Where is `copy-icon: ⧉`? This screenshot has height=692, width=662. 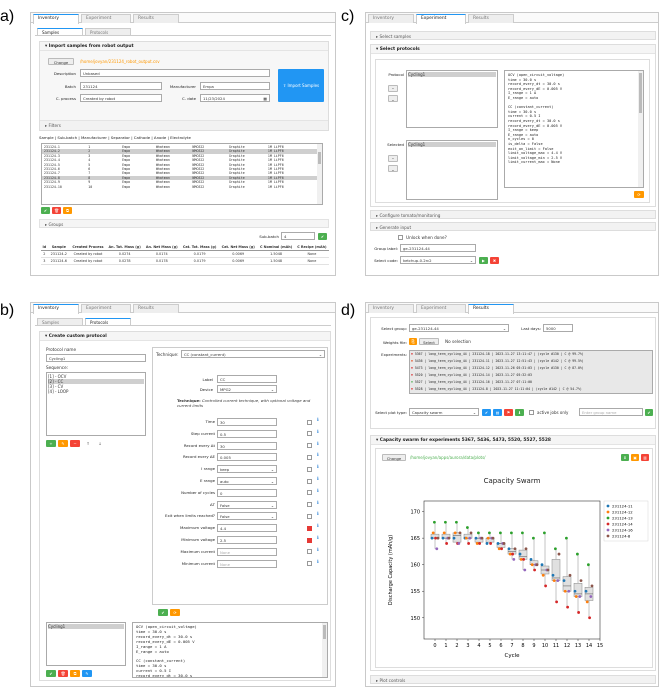
copy-icon: ⧉ is located at coordinates (67, 210).